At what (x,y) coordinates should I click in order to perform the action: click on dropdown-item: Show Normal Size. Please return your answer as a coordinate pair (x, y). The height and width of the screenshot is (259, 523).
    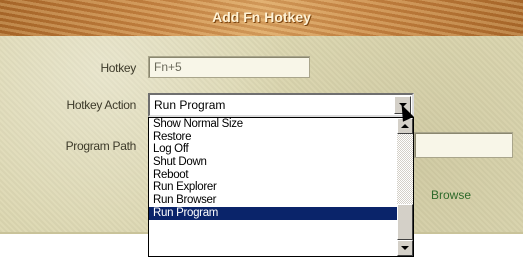
    Looking at the image, I should click on (281, 124).